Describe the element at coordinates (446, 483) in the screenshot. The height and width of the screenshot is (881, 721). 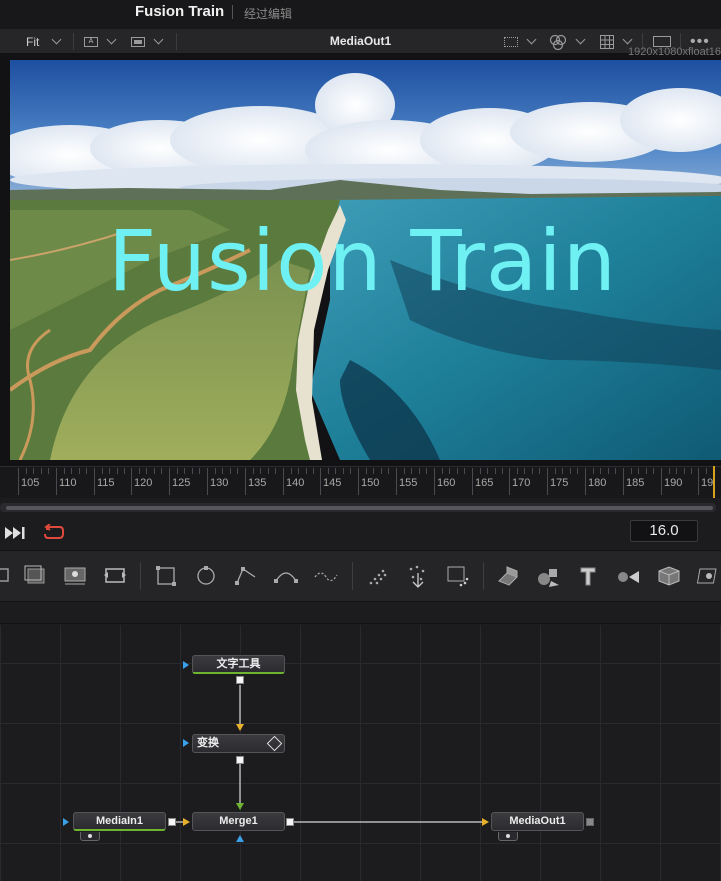
I see `ruler-tick-label: 160` at that location.